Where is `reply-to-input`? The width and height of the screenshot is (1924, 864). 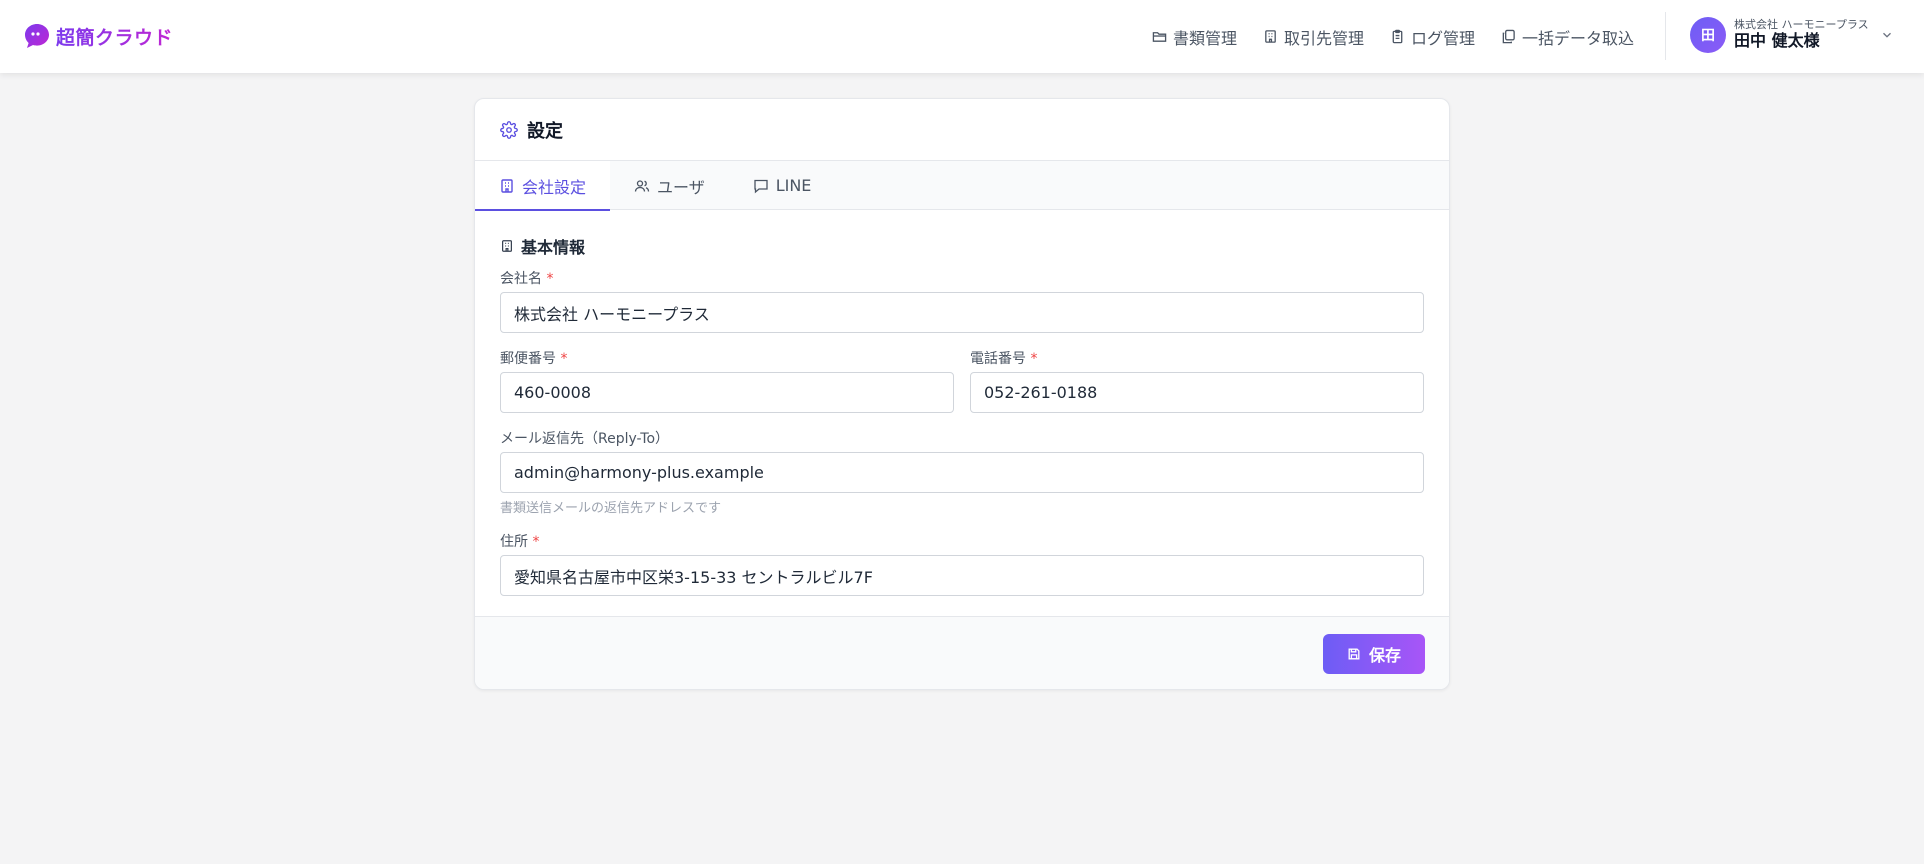
reply-to-input is located at coordinates (962, 472).